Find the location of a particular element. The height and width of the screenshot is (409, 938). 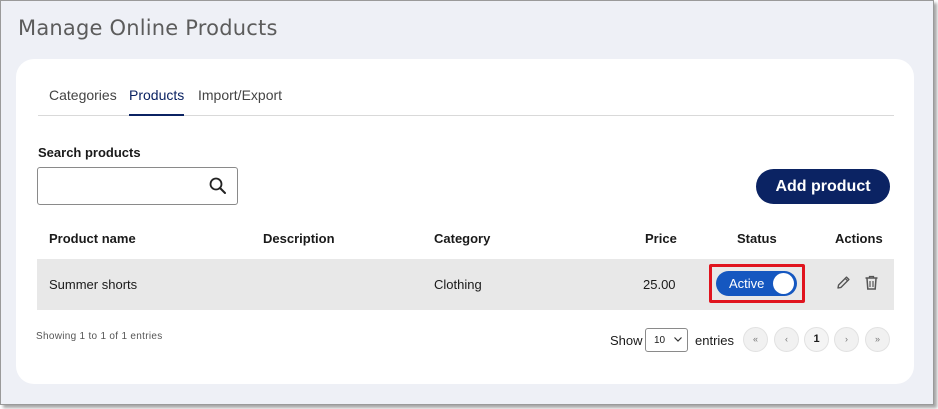

search-label: Search products is located at coordinates (89, 152).